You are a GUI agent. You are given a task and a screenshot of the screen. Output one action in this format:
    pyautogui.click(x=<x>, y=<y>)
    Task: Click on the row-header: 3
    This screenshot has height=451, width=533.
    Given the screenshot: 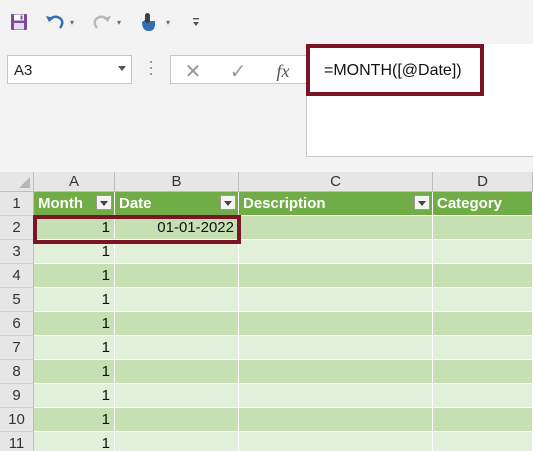 What is the action you would take?
    pyautogui.click(x=17, y=252)
    